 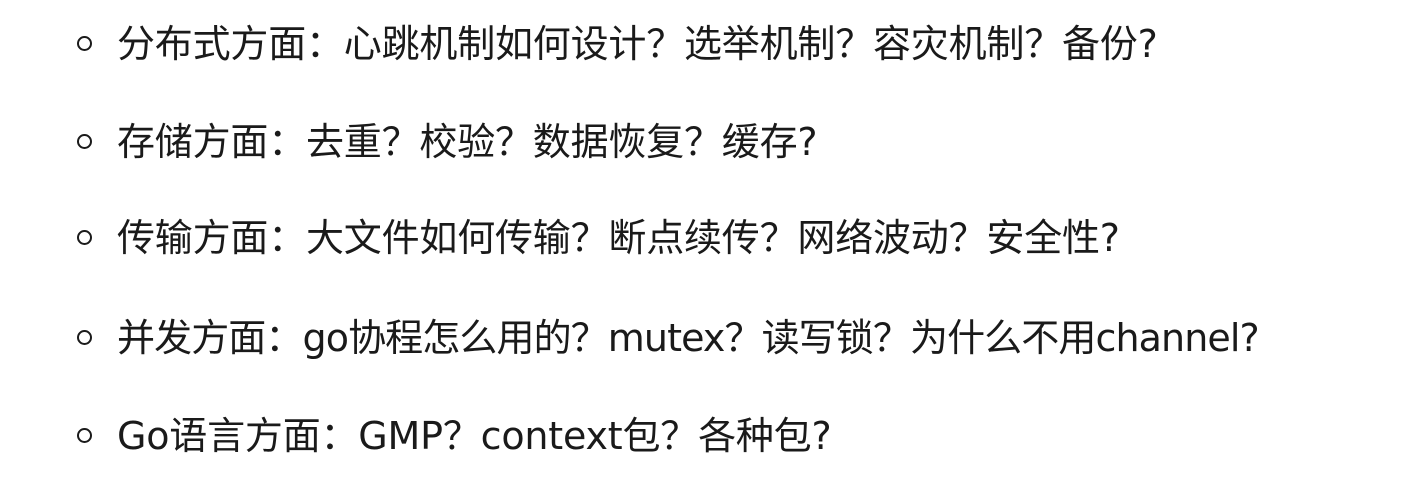 I want to click on list-item-storage: 存储方面：去重？校验？数据恢复？缓存?, so click(x=705, y=142).